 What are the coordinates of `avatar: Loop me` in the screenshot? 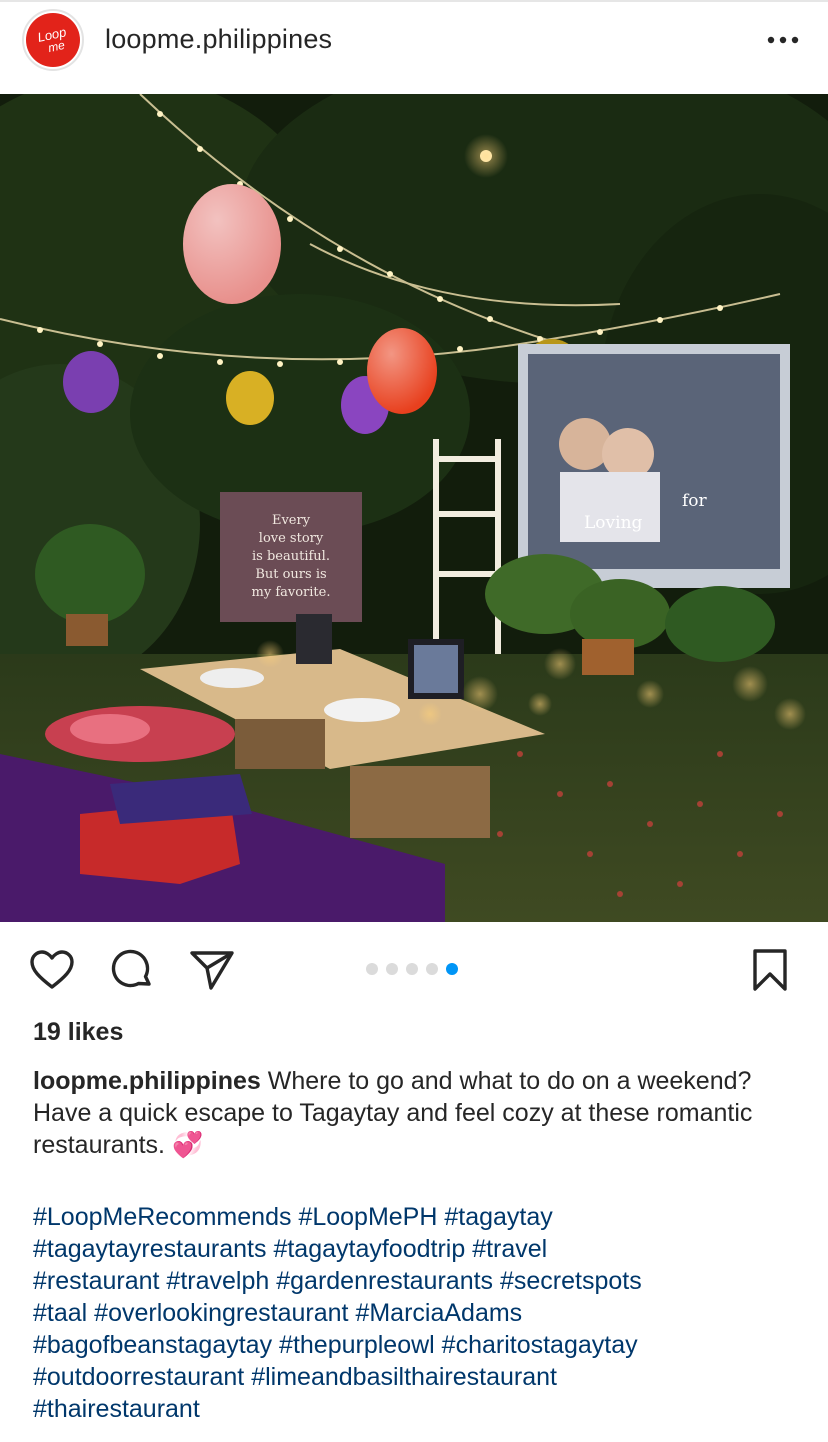 It's located at (53, 40).